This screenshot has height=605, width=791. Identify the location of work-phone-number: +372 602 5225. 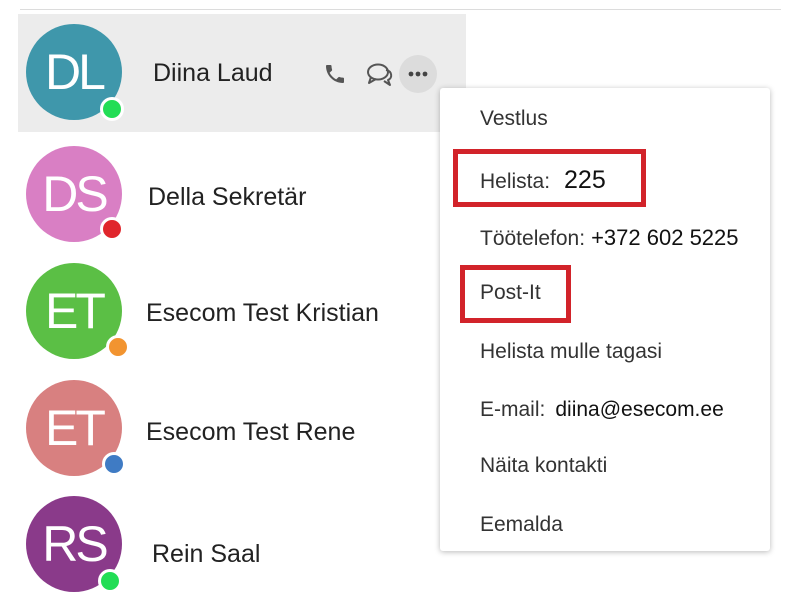
(665, 237).